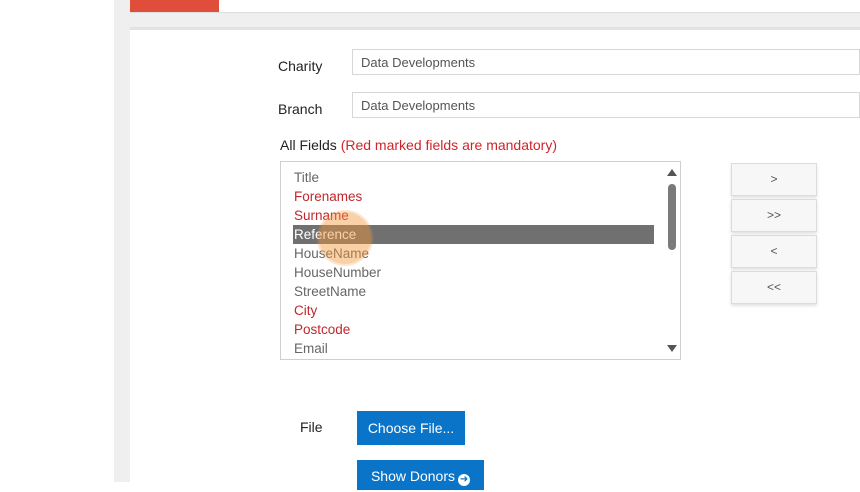 The height and width of the screenshot is (492, 860). Describe the element at coordinates (300, 109) in the screenshot. I see `branch-label: Branch` at that location.